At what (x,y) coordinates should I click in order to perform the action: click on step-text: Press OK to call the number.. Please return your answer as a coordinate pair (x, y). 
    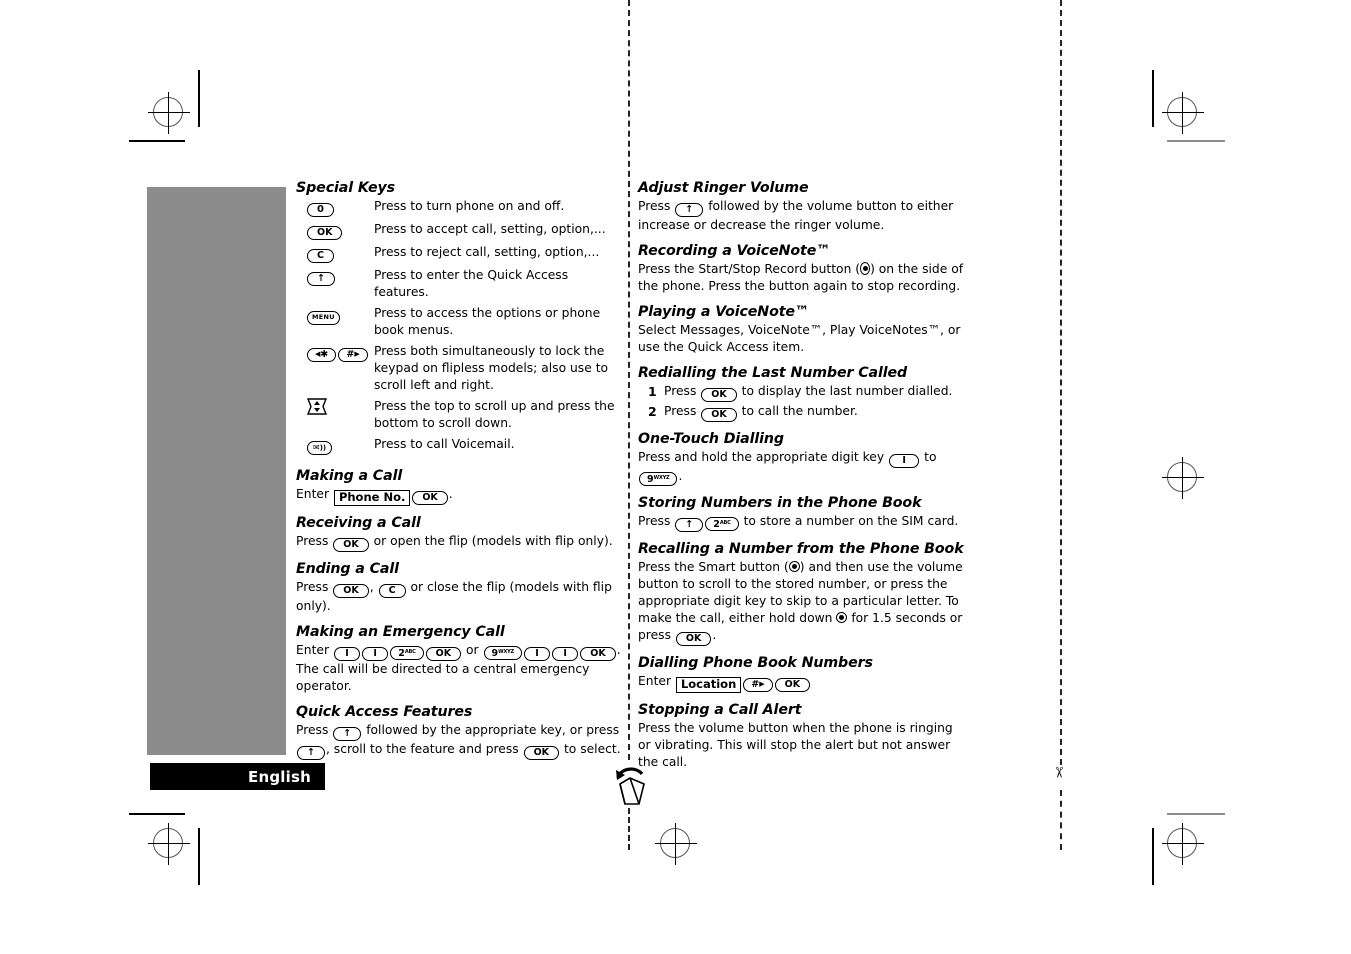
    Looking at the image, I should click on (761, 412).